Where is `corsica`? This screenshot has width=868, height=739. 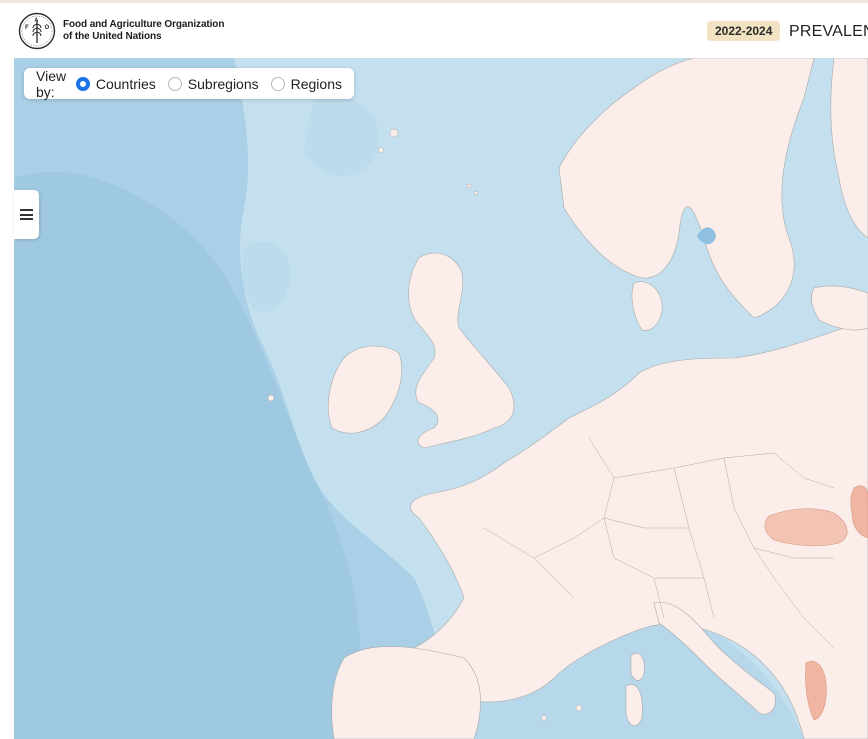
corsica is located at coordinates (637, 666).